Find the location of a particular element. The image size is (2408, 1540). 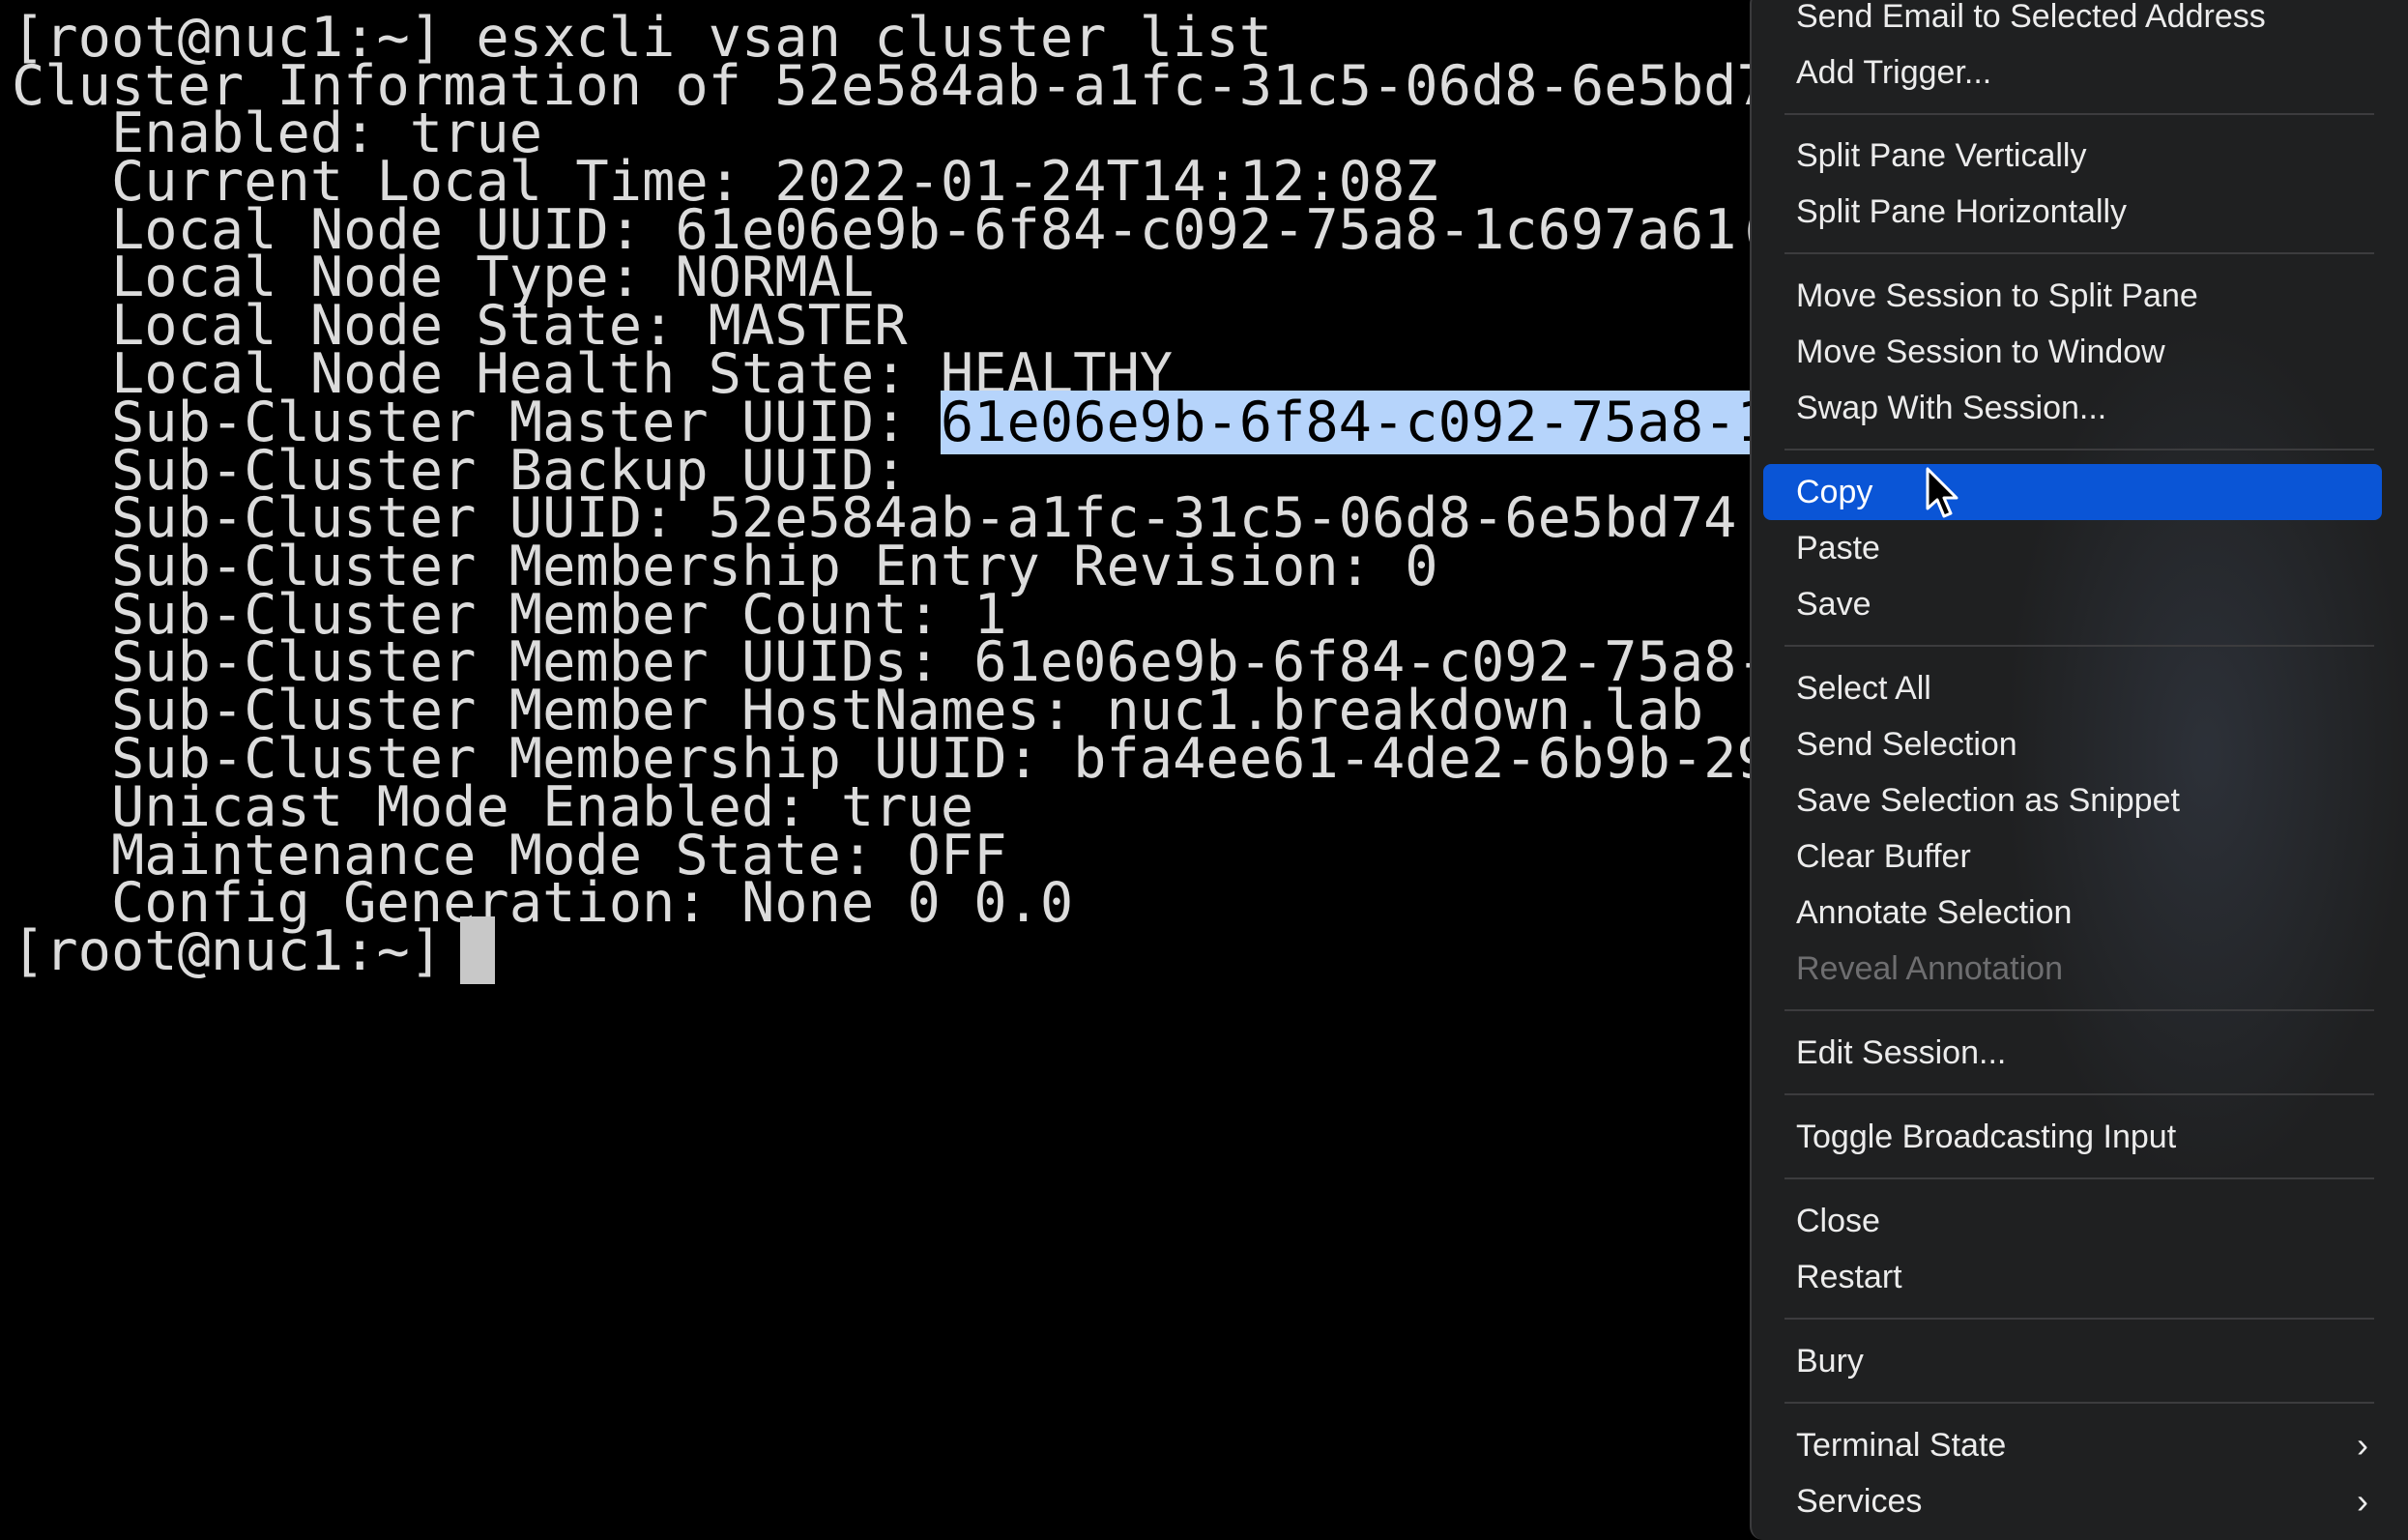

mouse-pointer-icon is located at coordinates (1942, 492).